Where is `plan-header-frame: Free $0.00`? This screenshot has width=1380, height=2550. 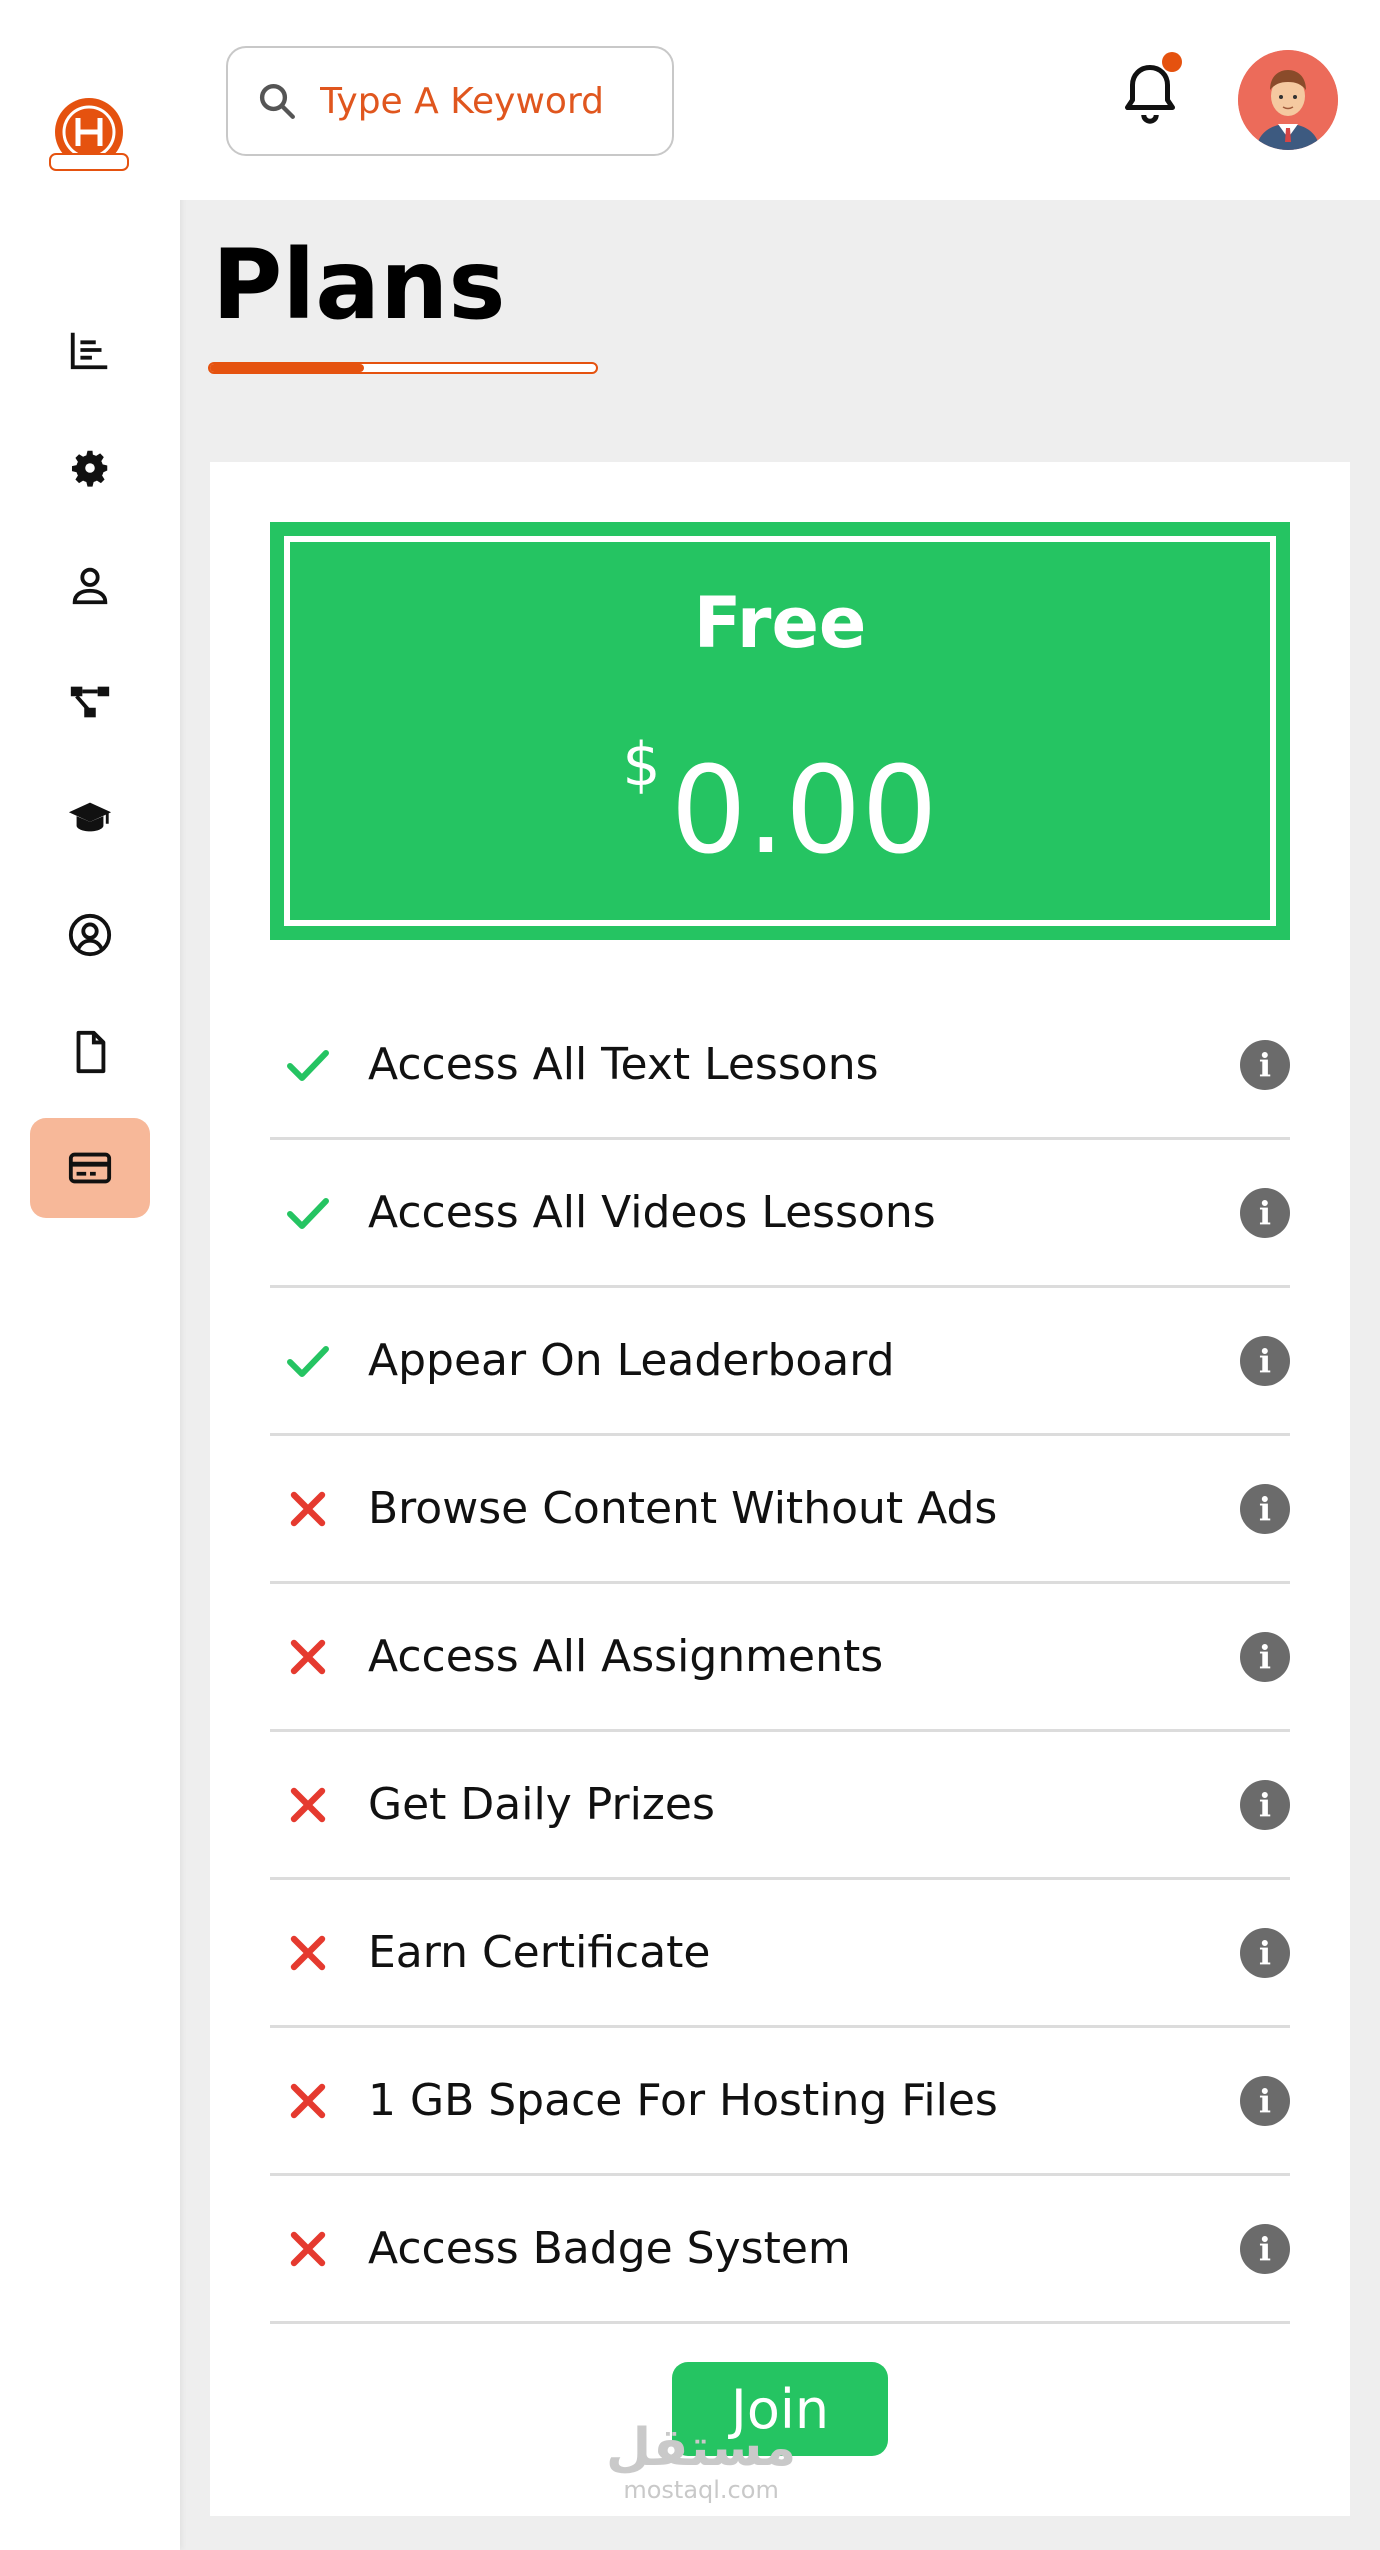
plan-header-frame: Free $0.00 is located at coordinates (780, 731).